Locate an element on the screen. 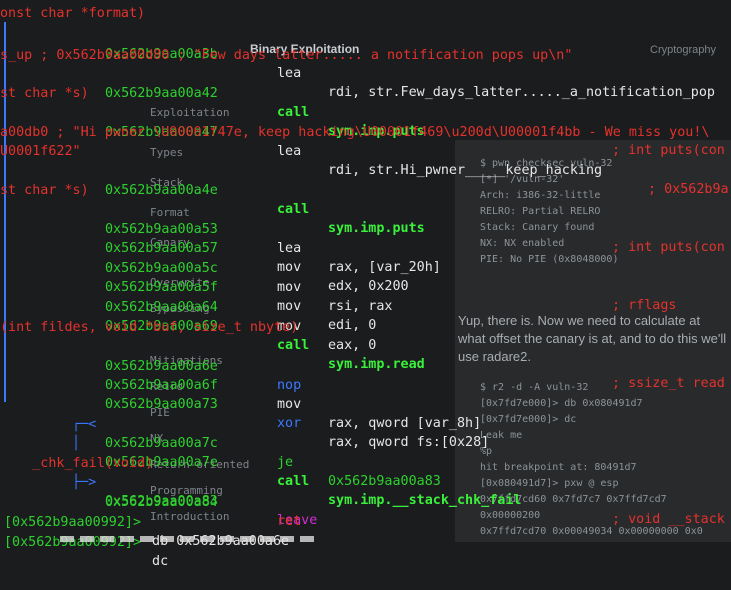  instr-address: 0x562b9aa00a4e is located at coordinates (161, 190).